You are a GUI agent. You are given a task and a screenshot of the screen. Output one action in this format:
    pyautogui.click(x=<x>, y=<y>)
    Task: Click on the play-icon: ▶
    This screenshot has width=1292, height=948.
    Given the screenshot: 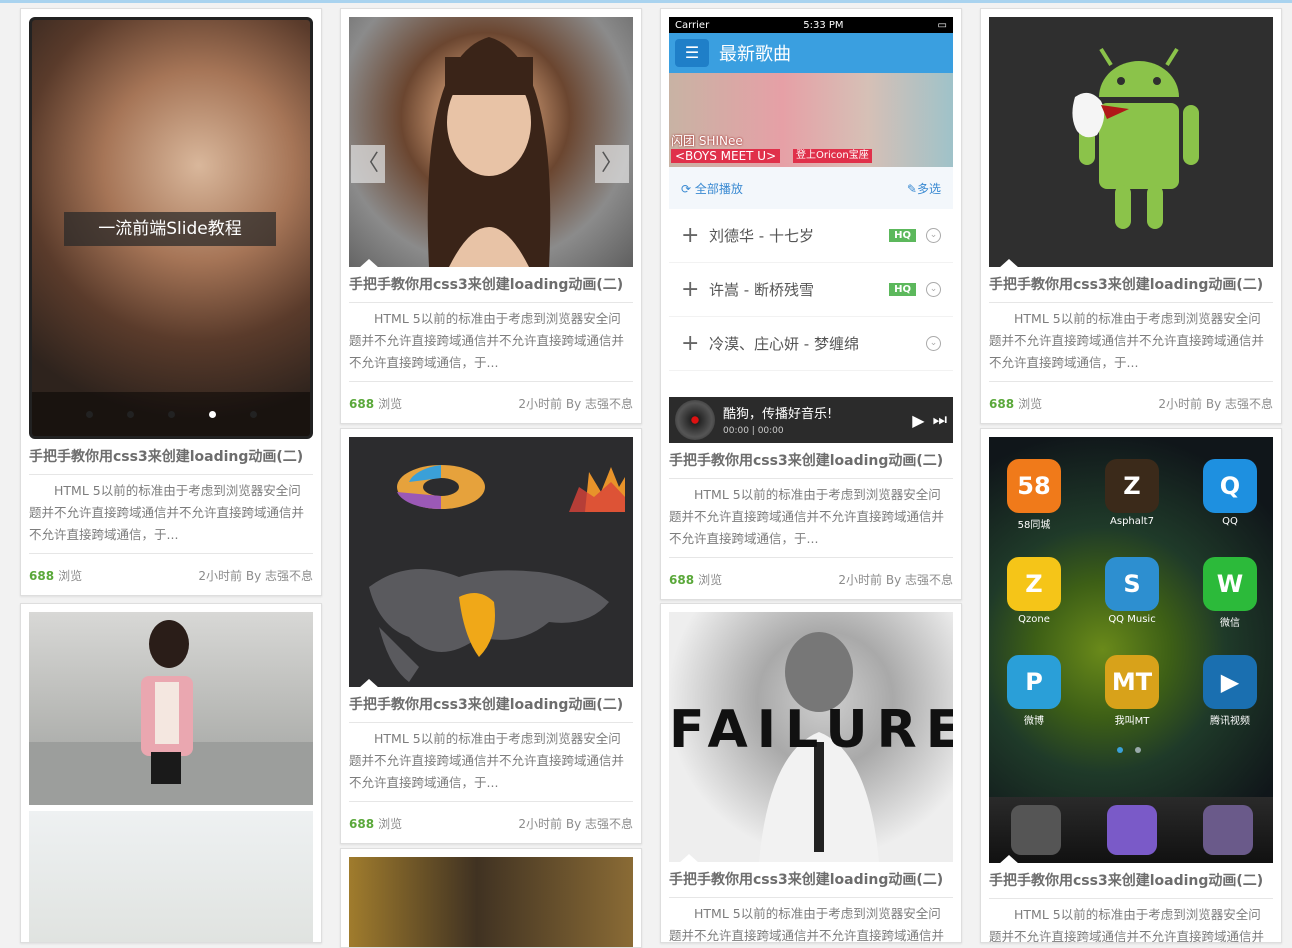 What is the action you would take?
    pyautogui.click(x=918, y=420)
    